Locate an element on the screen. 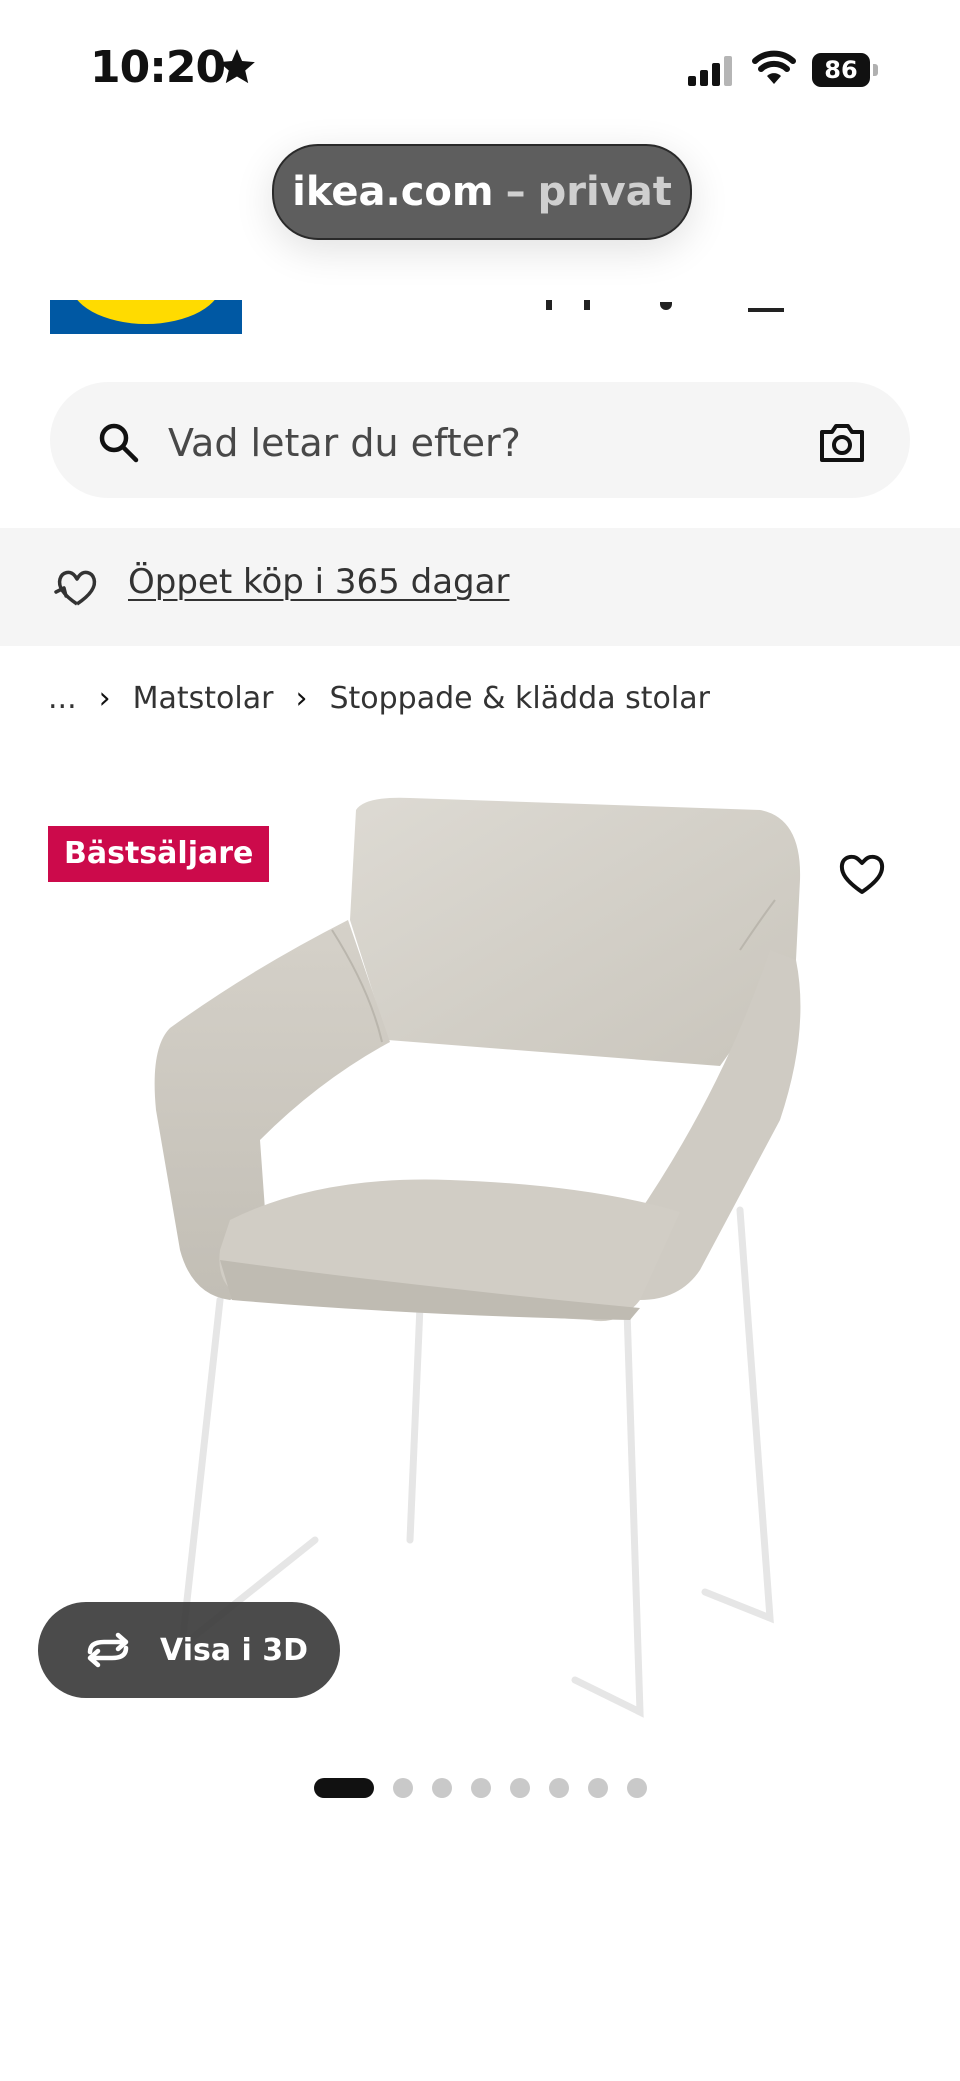  returns-policy-link: Öppet köp i 365 dagar is located at coordinates (318, 582).